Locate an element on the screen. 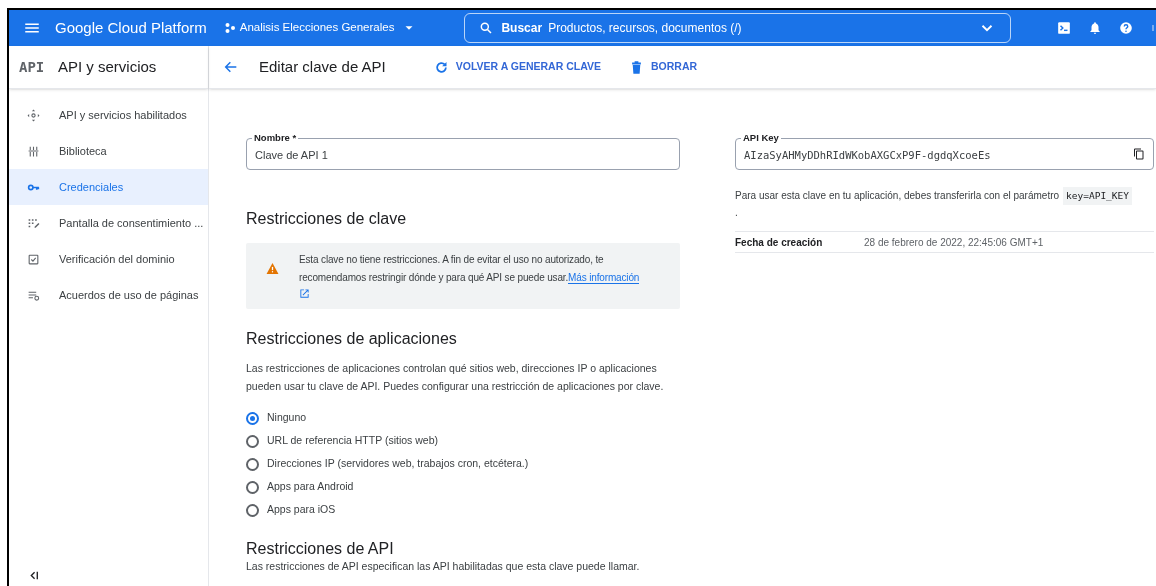  page-title: Editar clave de API is located at coordinates (322, 66).